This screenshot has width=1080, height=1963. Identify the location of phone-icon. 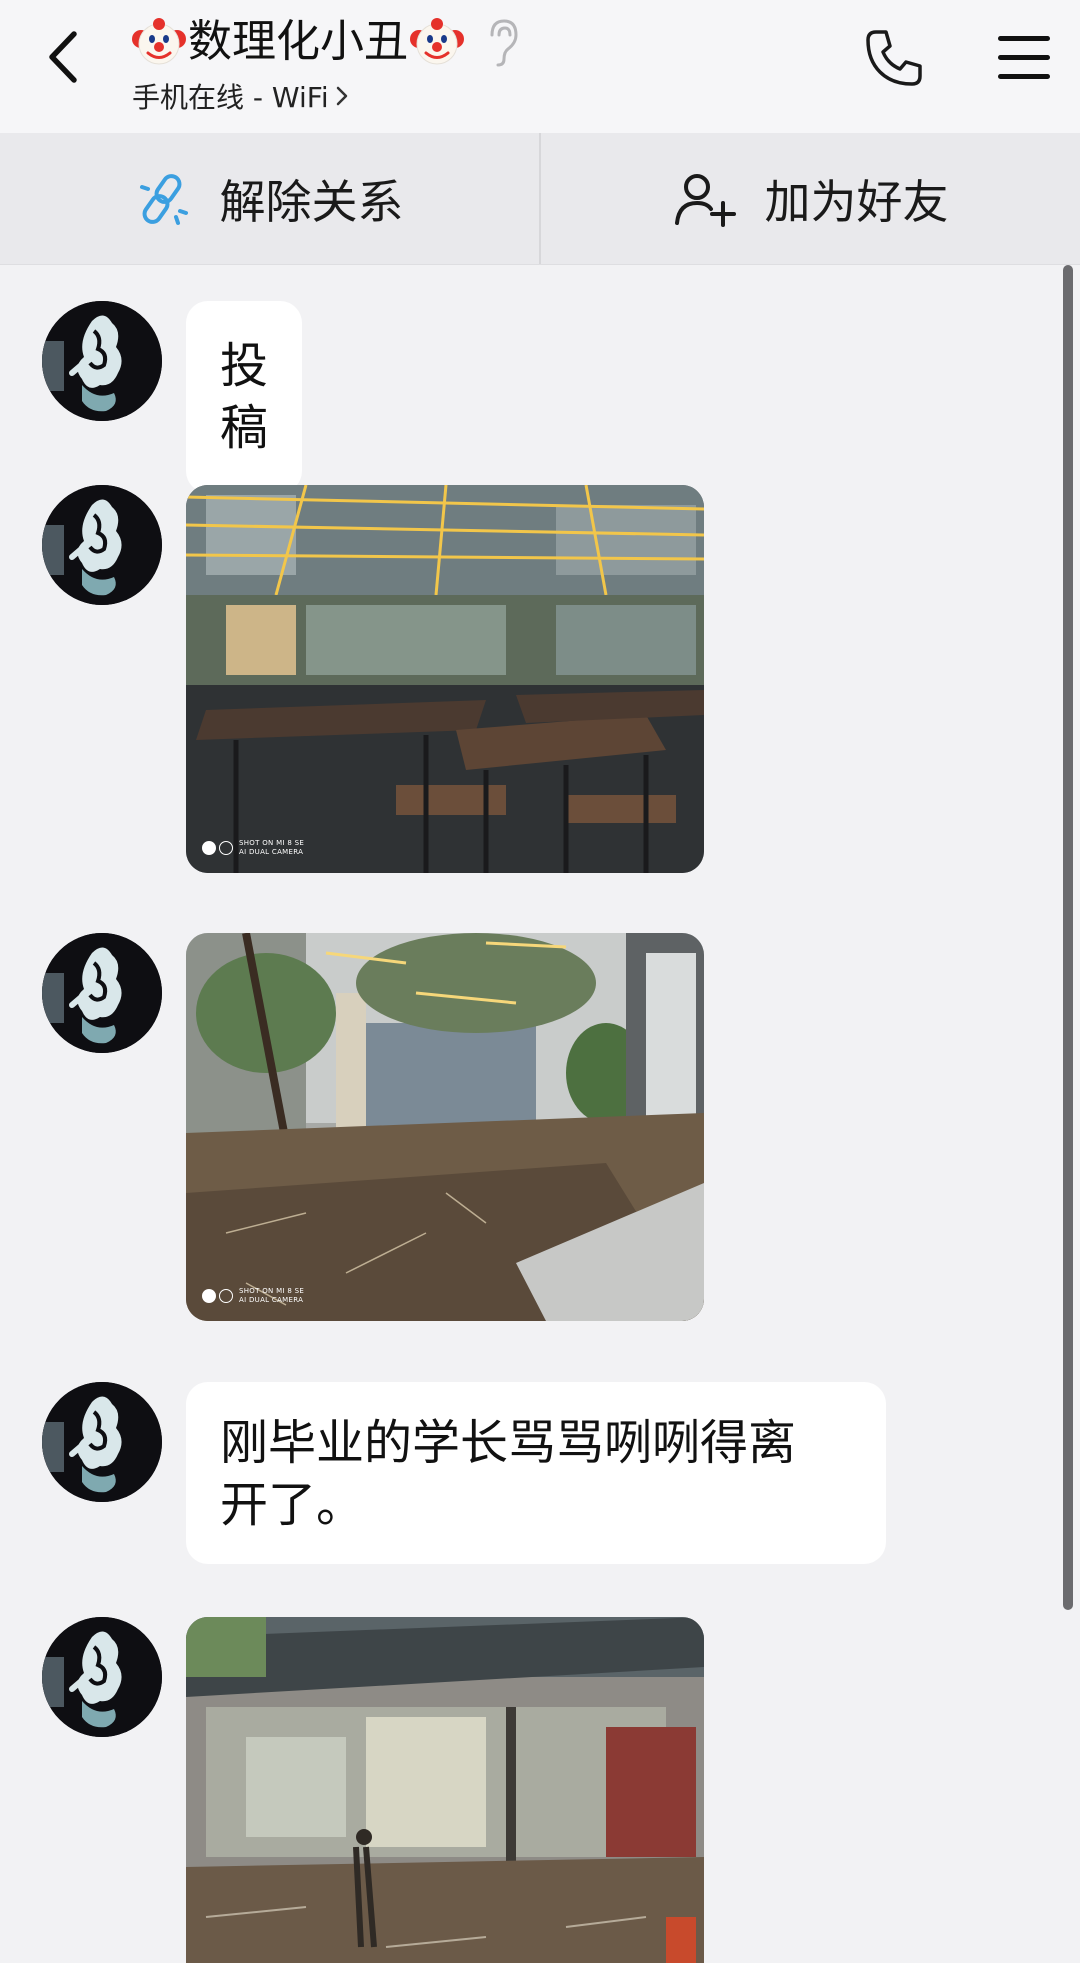
(894, 58).